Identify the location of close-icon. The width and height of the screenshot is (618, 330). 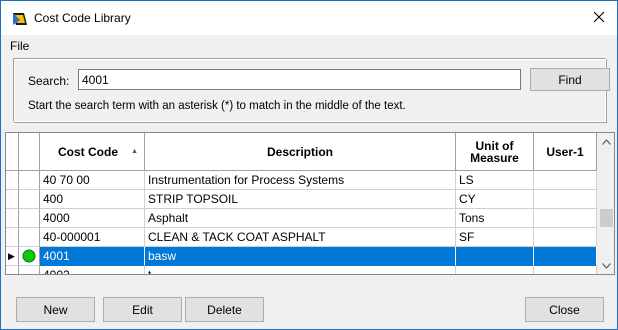
(599, 17).